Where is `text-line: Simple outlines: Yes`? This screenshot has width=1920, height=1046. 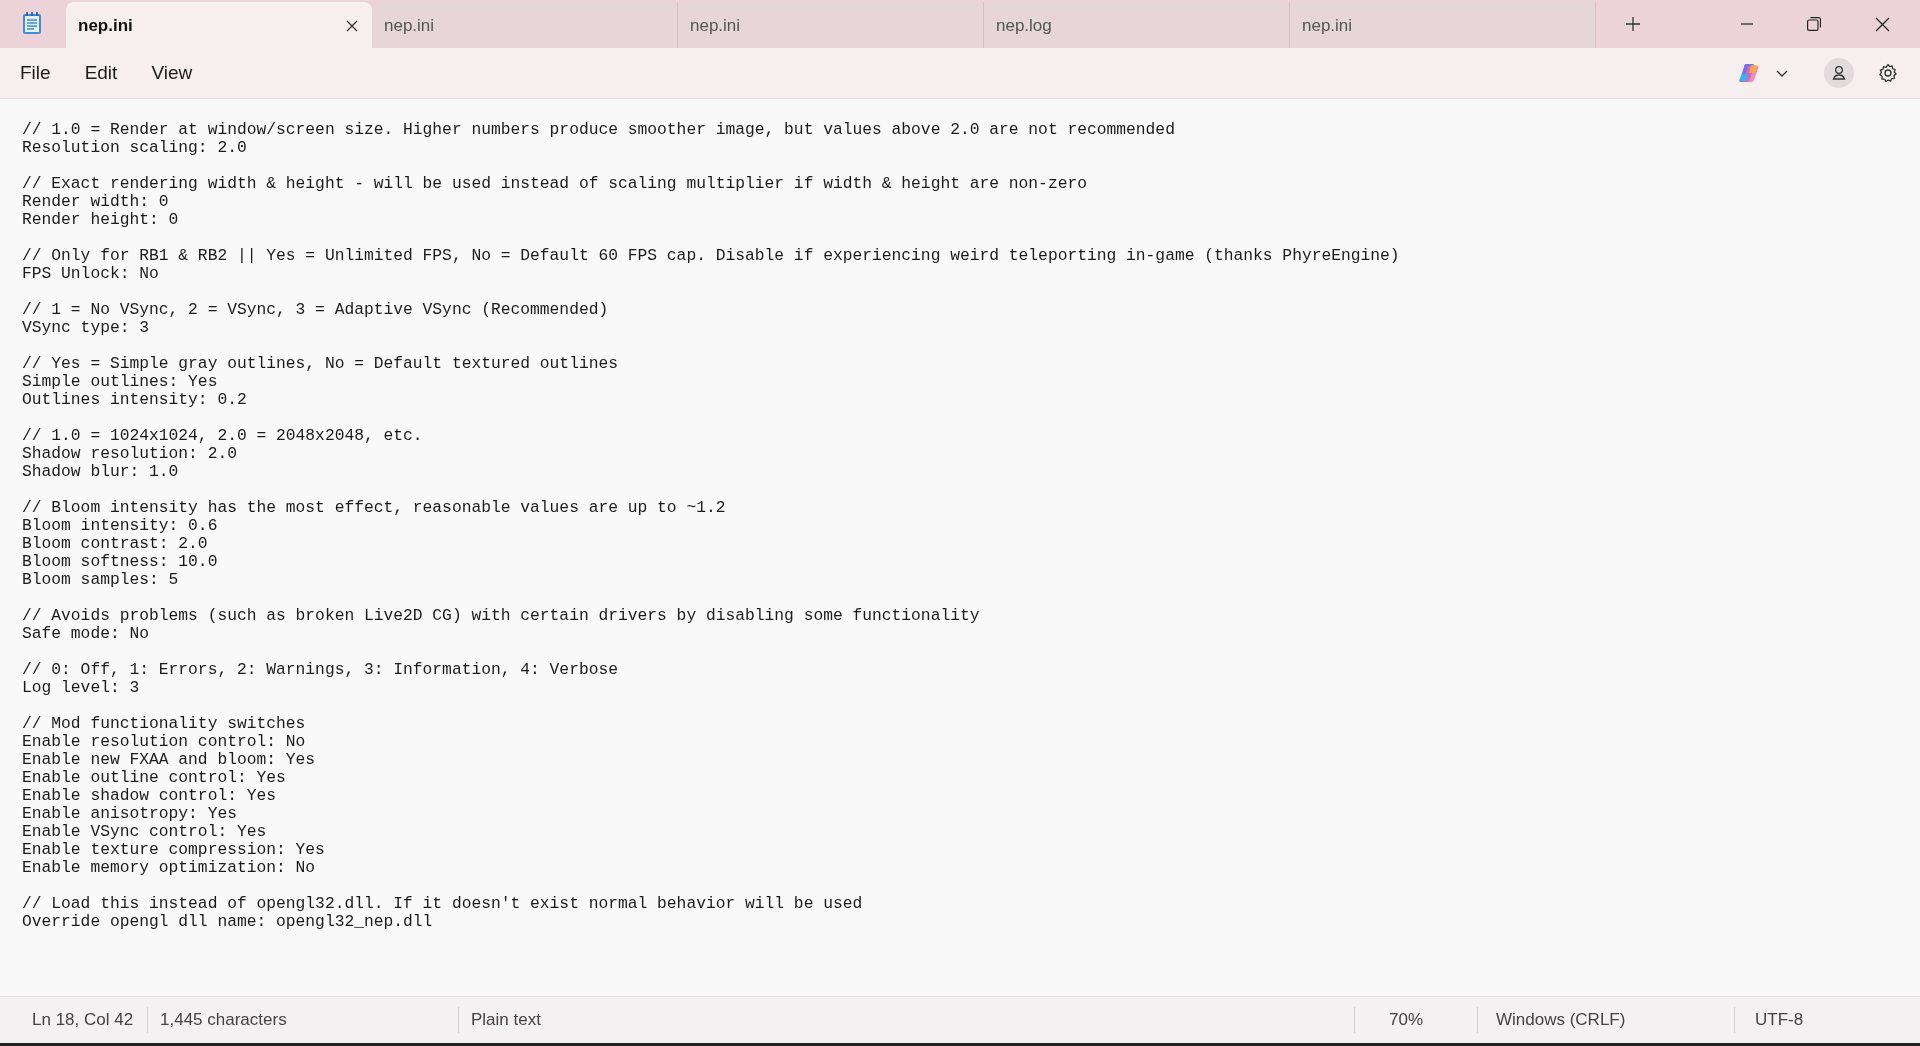
text-line: Simple outlines: Yes is located at coordinates (120, 382).